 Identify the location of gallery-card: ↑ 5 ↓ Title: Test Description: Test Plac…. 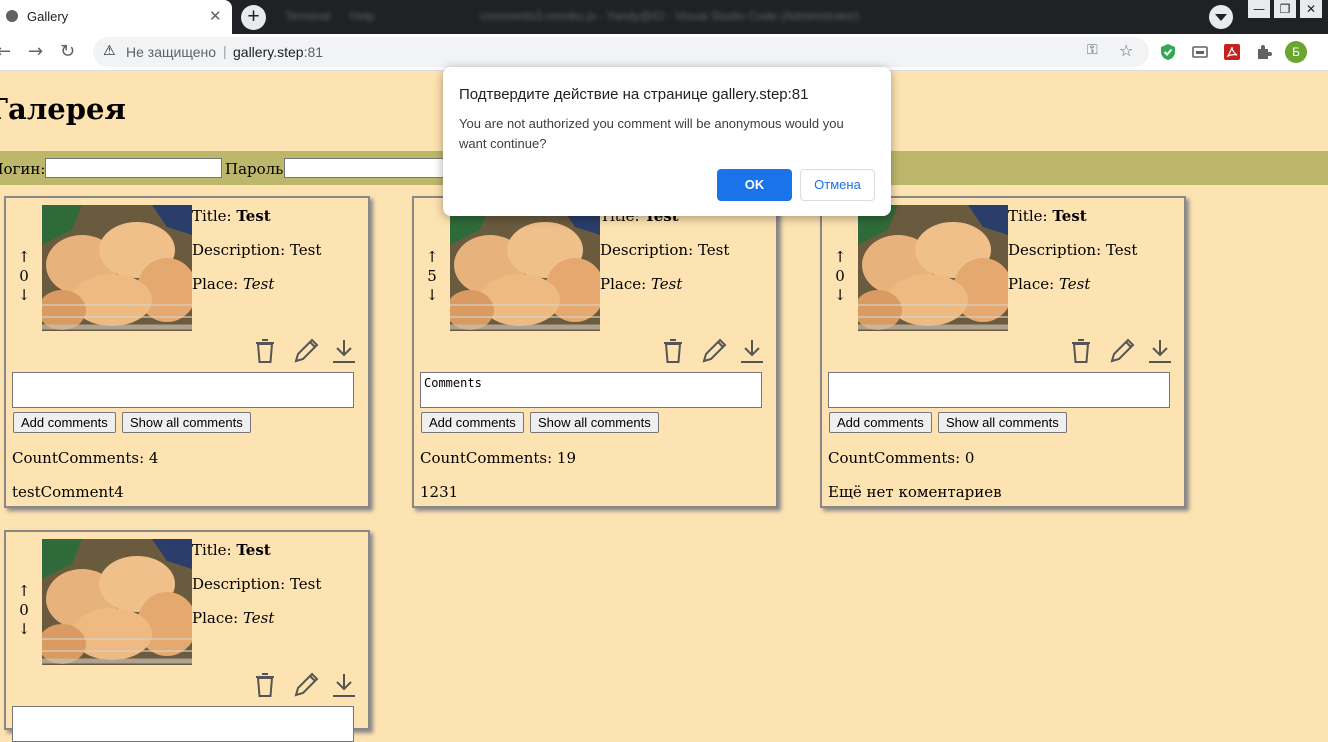
(595, 352).